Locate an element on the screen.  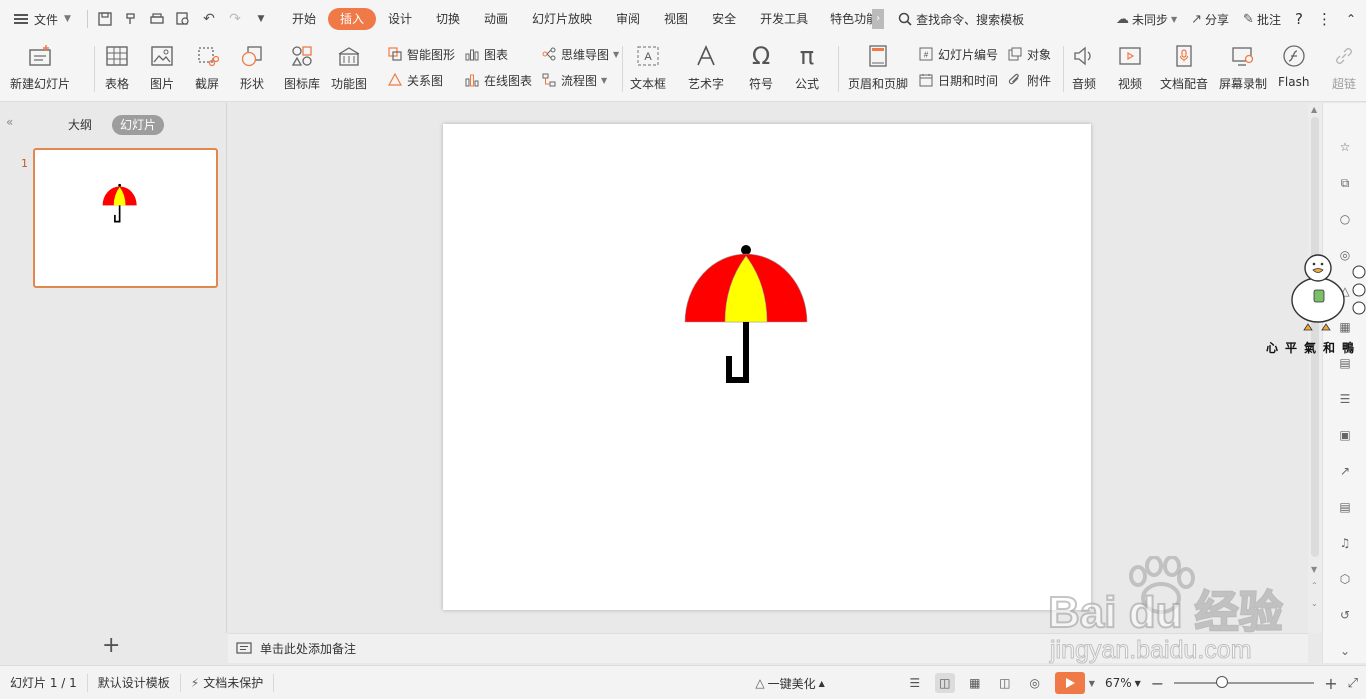
tab-security: 安全 is located at coordinates (724, 19).